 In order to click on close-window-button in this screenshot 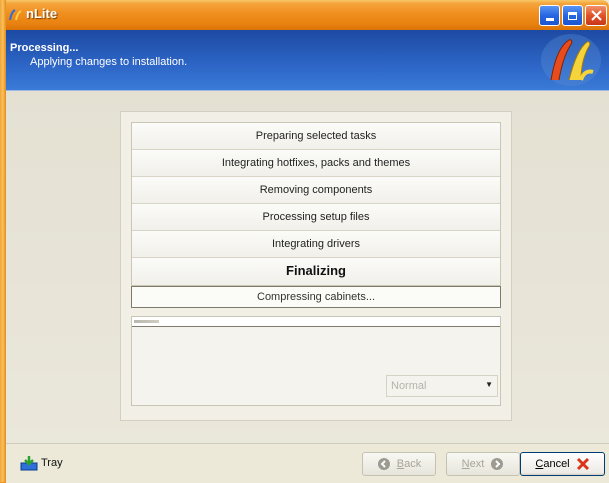, I will do `click(596, 15)`.